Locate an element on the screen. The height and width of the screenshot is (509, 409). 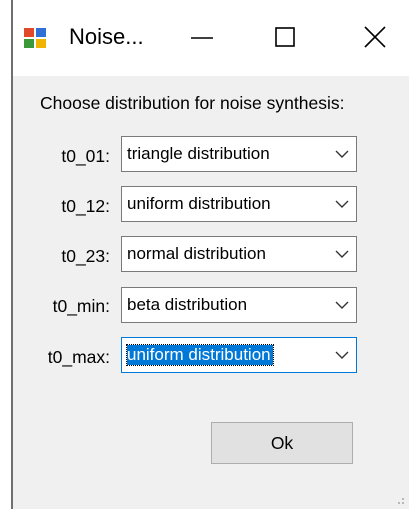
select-value: triangle distribution is located at coordinates (198, 153).